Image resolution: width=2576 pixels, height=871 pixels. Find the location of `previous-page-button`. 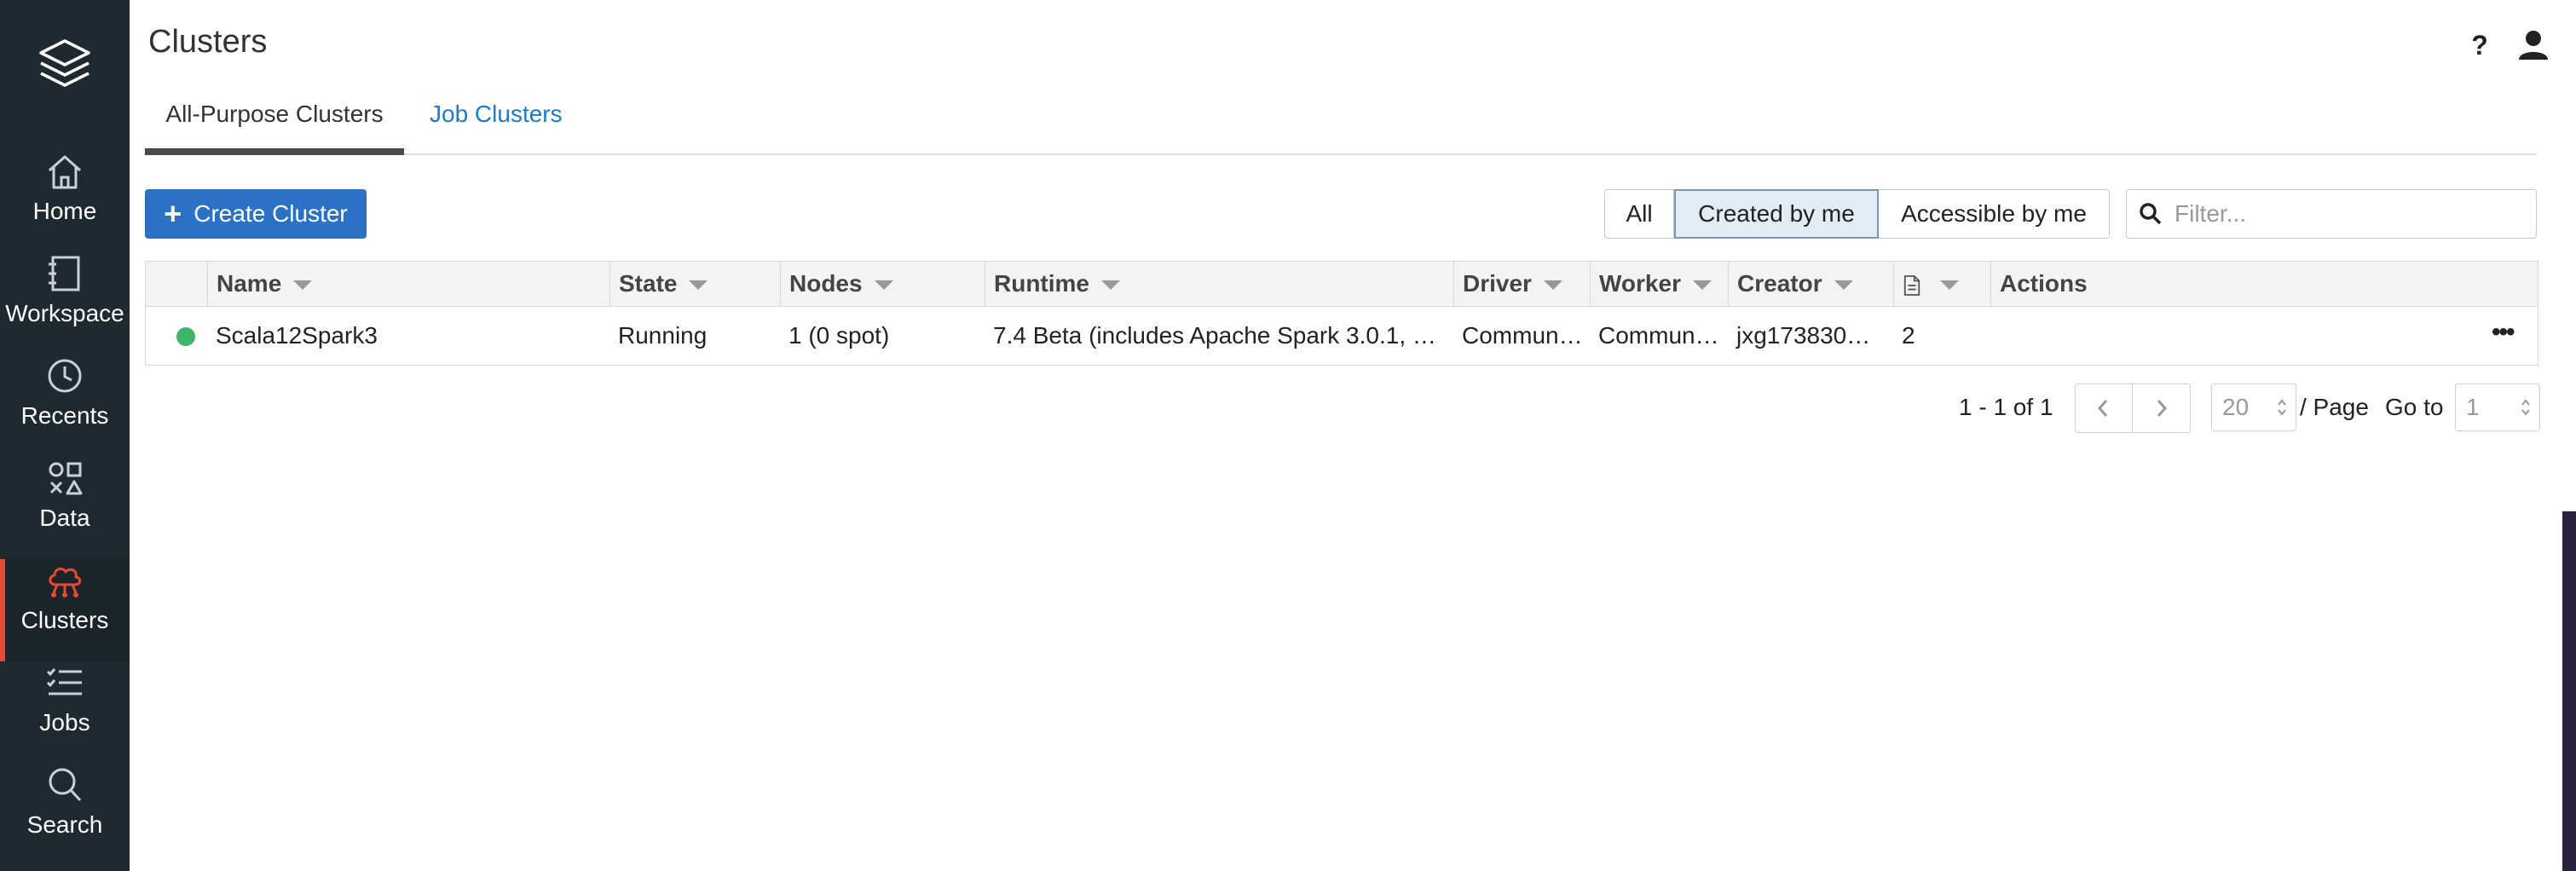

previous-page-button is located at coordinates (2104, 408).